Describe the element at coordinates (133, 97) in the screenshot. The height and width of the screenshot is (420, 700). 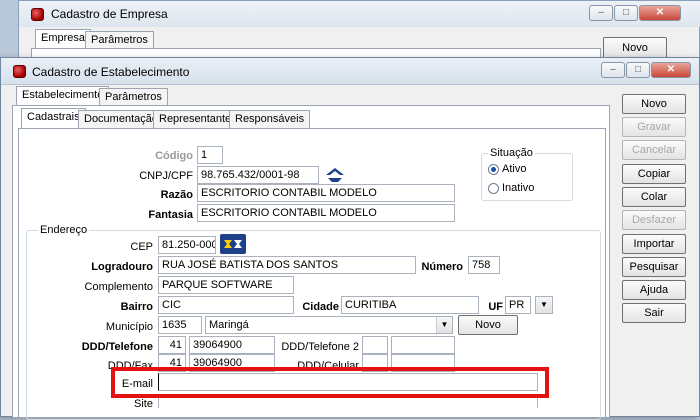
I see `tab-parametros: Parâmetros` at that location.